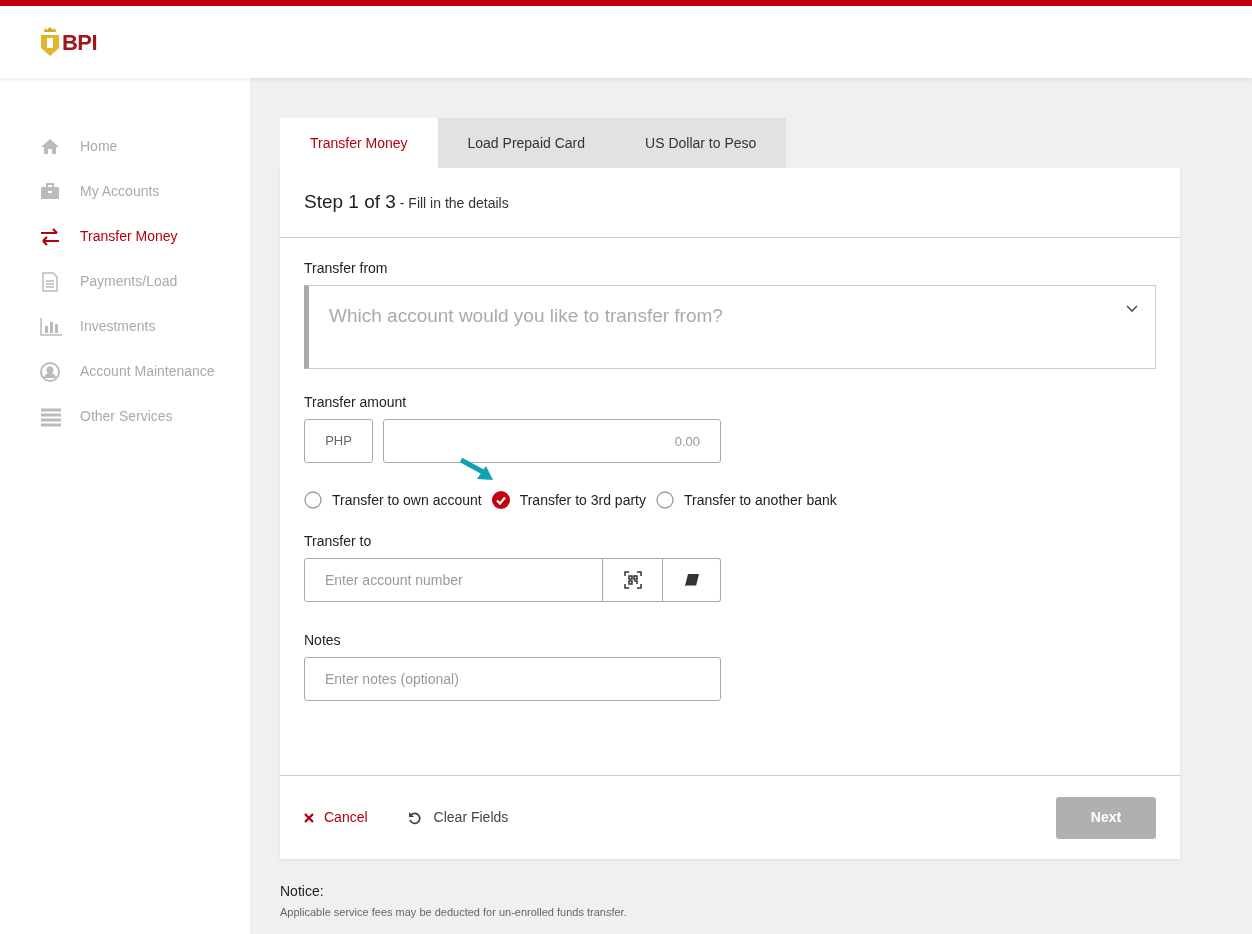 The height and width of the screenshot is (934, 1252). What do you see at coordinates (125, 236) in the screenshot?
I see `sidebar-item: Transfer Money` at bounding box center [125, 236].